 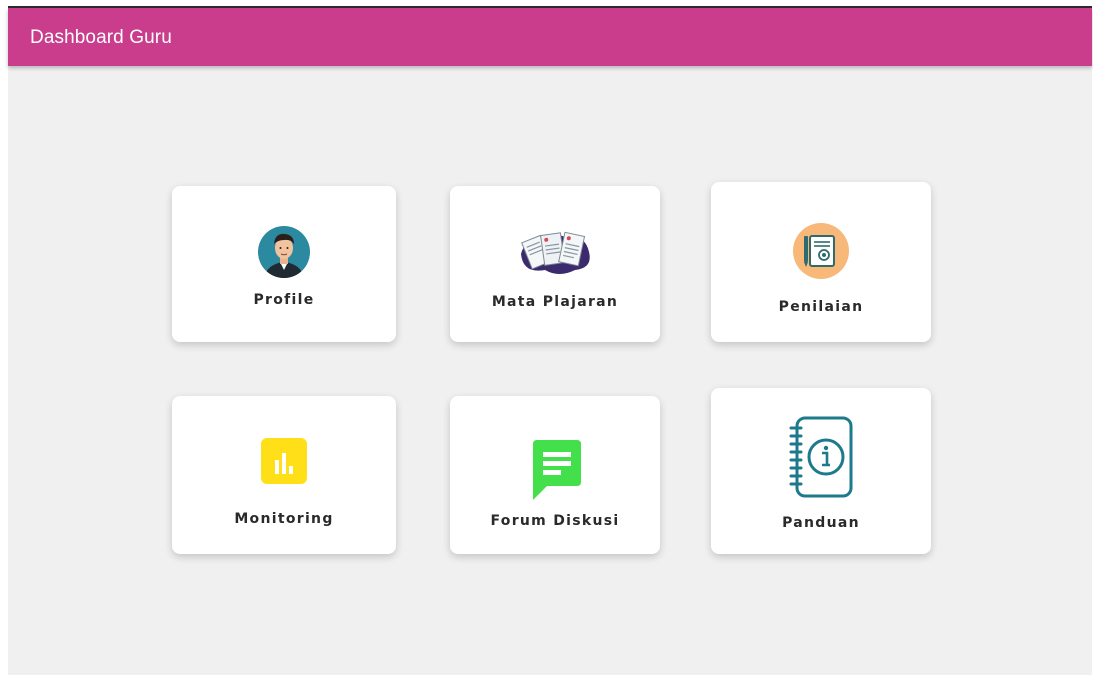 What do you see at coordinates (284, 519) in the screenshot?
I see `menu-label-monitoring: Monitoring` at bounding box center [284, 519].